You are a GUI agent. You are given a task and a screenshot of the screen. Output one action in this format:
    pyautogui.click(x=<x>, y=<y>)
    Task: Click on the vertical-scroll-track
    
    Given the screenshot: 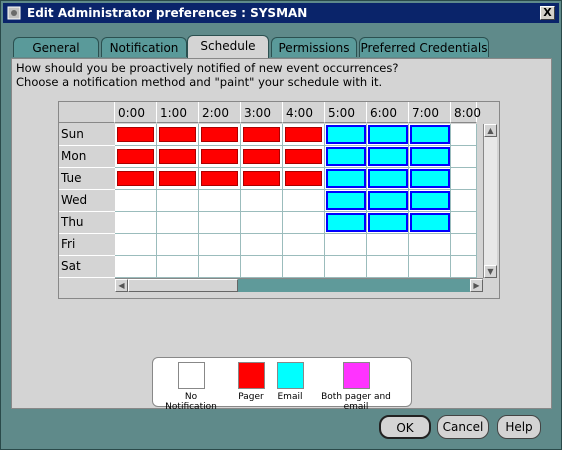 What is the action you would take?
    pyautogui.click(x=490, y=201)
    